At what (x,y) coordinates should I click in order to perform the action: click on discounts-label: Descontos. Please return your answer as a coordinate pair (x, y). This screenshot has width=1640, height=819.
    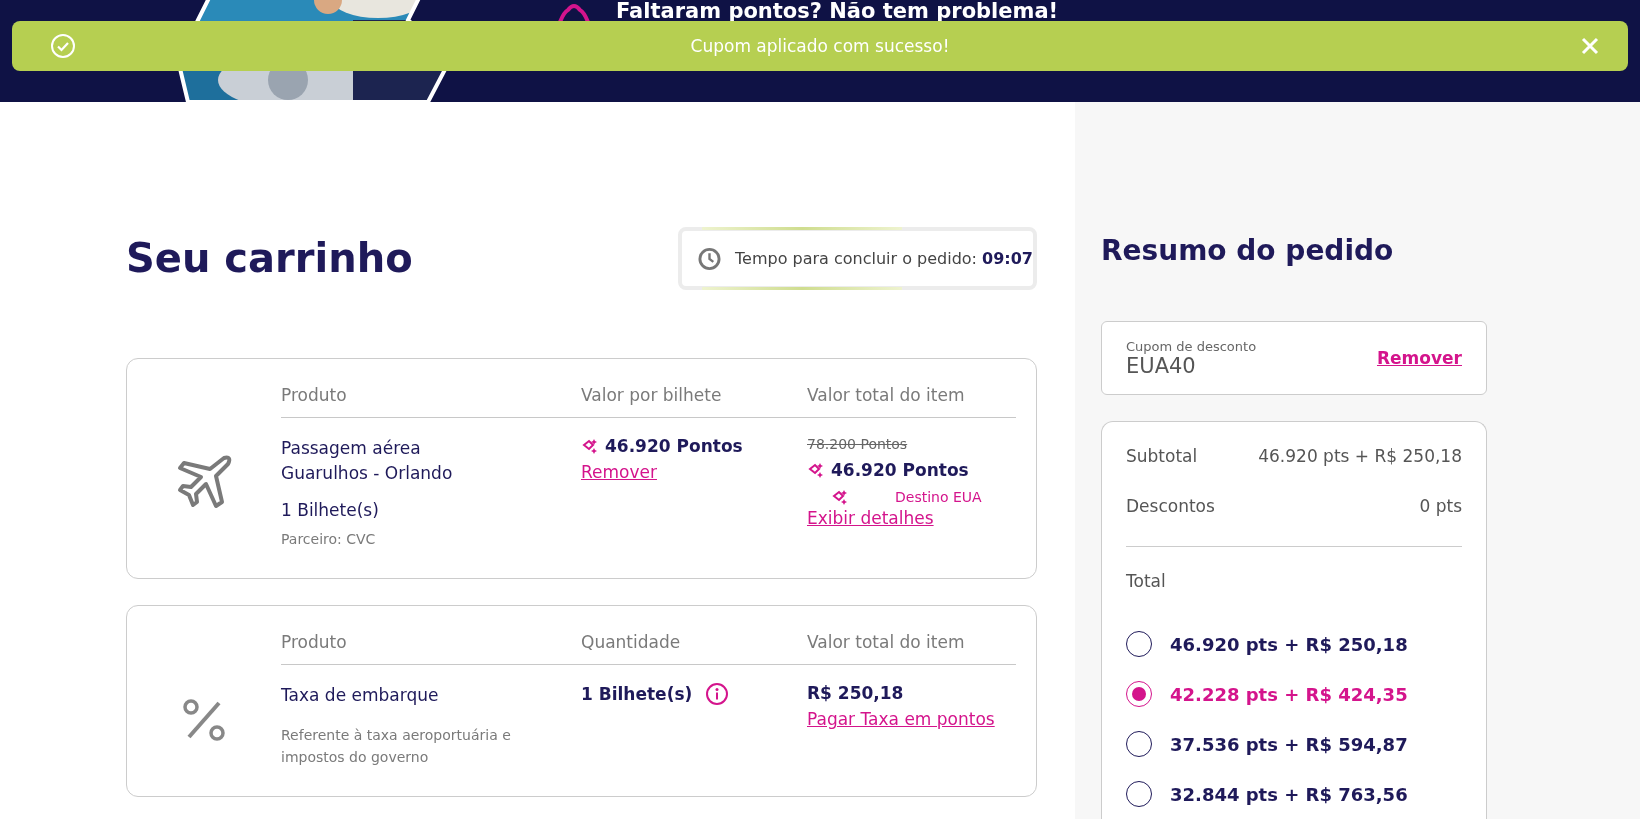
    Looking at the image, I should click on (1170, 506).